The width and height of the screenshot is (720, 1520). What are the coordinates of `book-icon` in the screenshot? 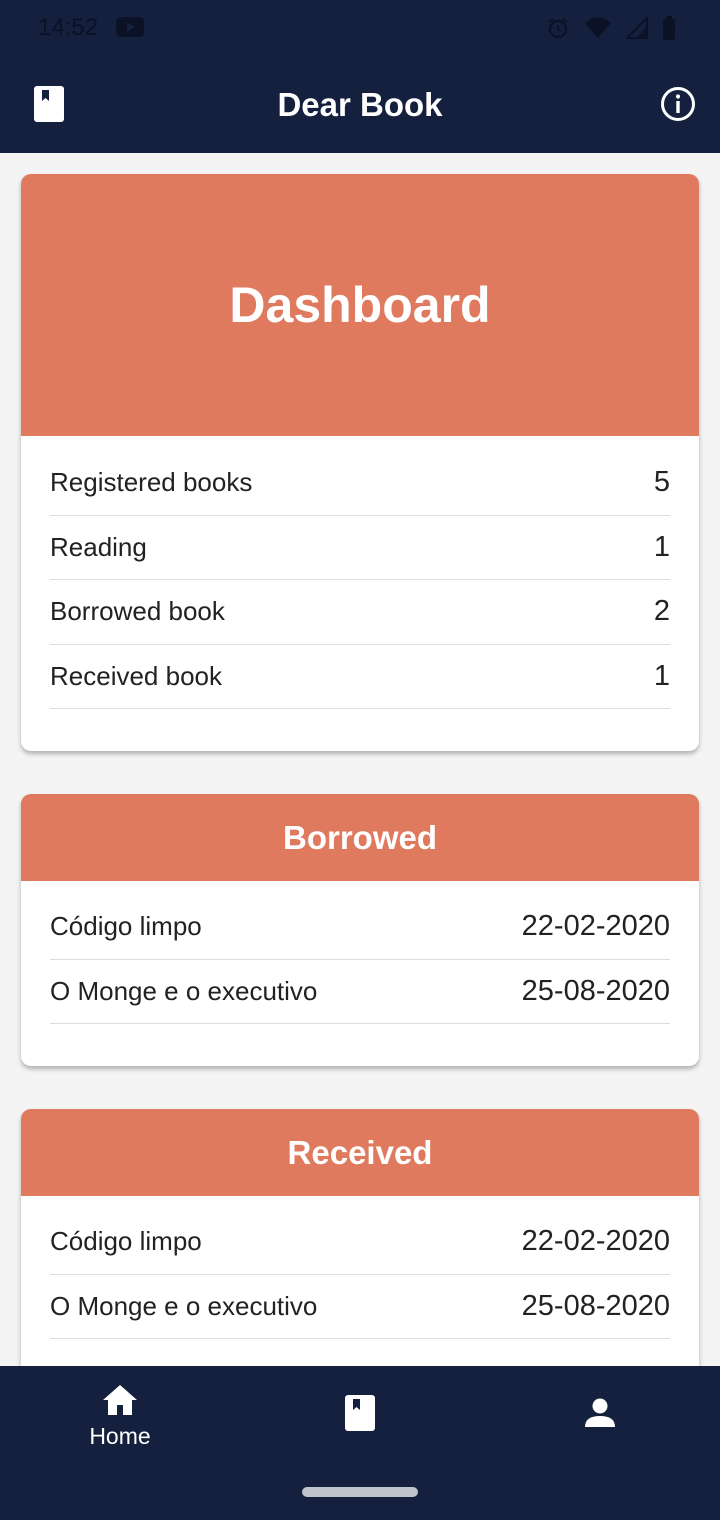 It's located at (360, 1413).